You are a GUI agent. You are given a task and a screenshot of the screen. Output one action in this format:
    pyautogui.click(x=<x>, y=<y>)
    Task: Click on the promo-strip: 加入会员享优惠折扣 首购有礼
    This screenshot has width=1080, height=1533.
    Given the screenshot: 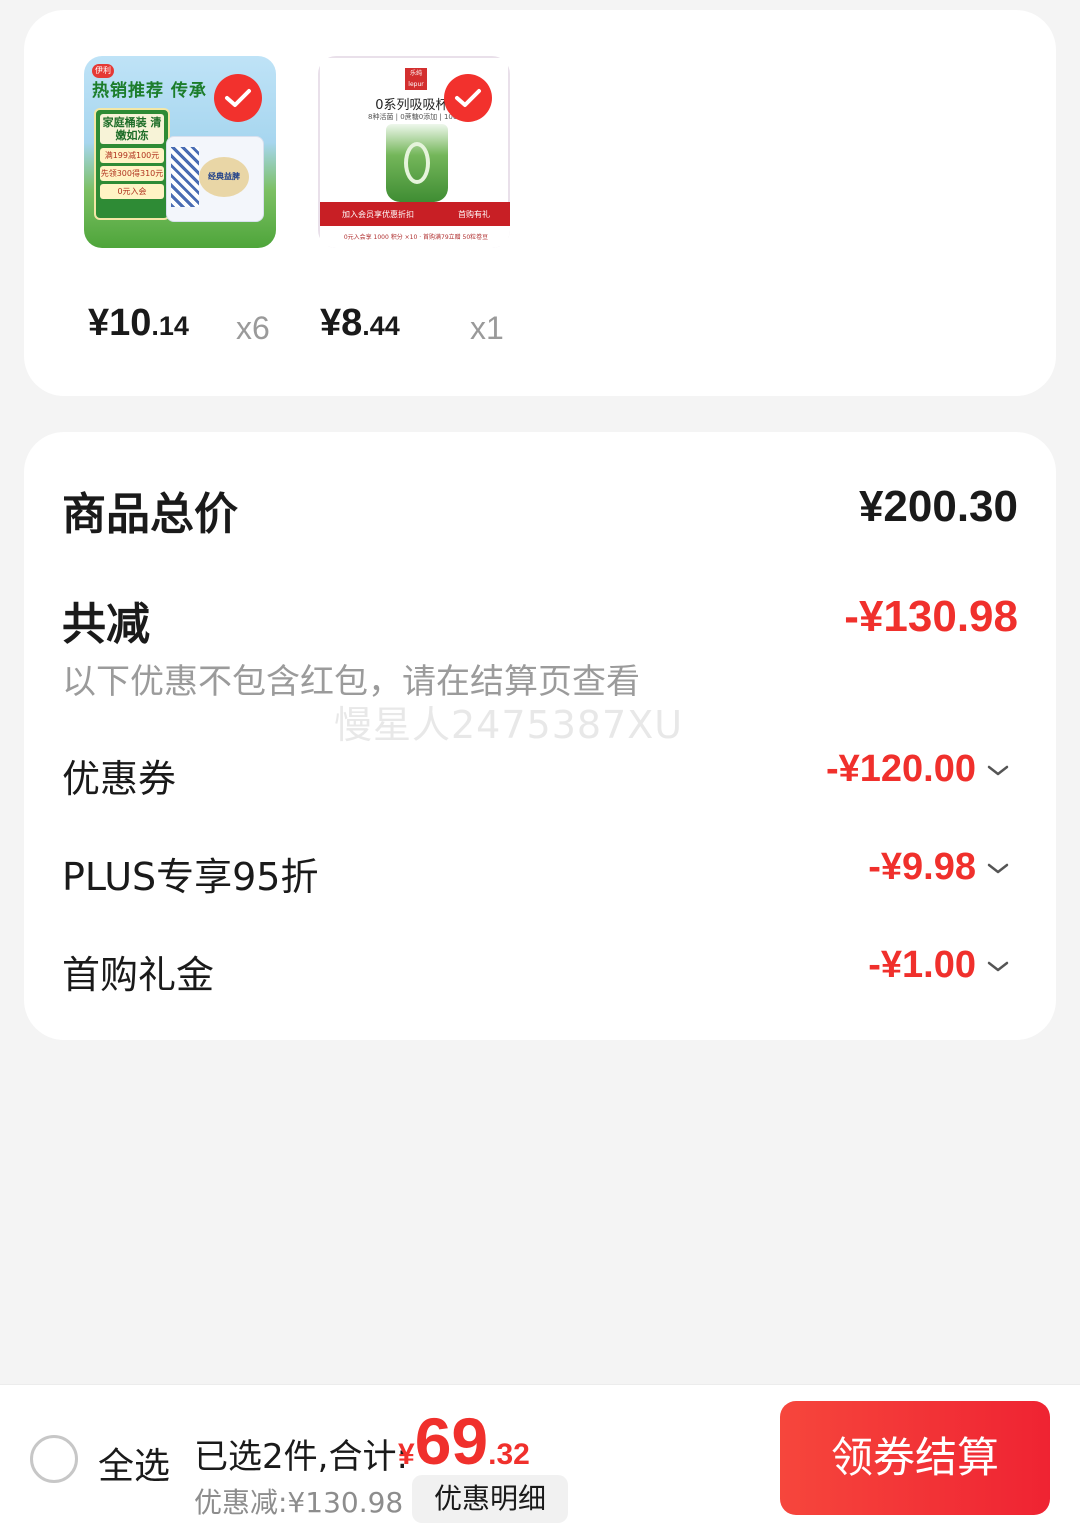 What is the action you would take?
    pyautogui.click(x=415, y=214)
    